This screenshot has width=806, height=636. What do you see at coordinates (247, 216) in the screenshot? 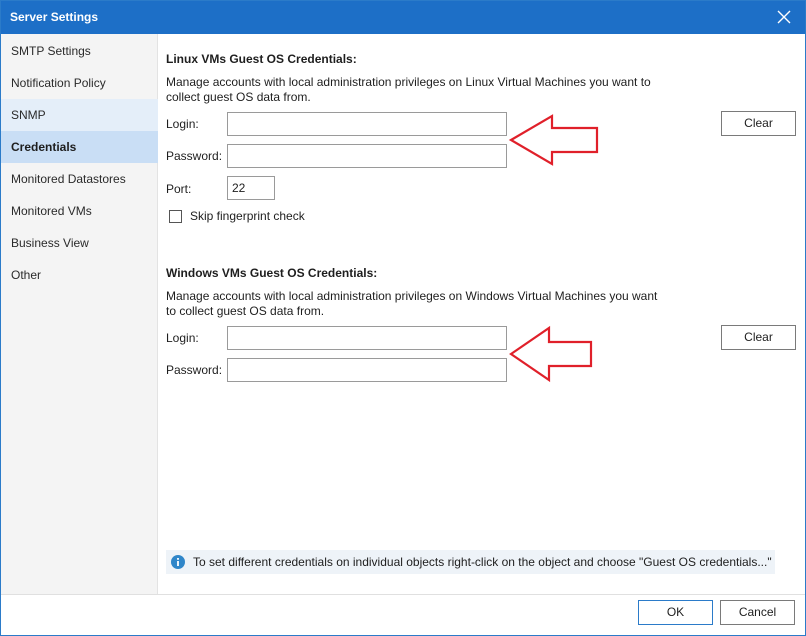
I see `skip-fingerprint-label: Skip fingerprint check` at bounding box center [247, 216].